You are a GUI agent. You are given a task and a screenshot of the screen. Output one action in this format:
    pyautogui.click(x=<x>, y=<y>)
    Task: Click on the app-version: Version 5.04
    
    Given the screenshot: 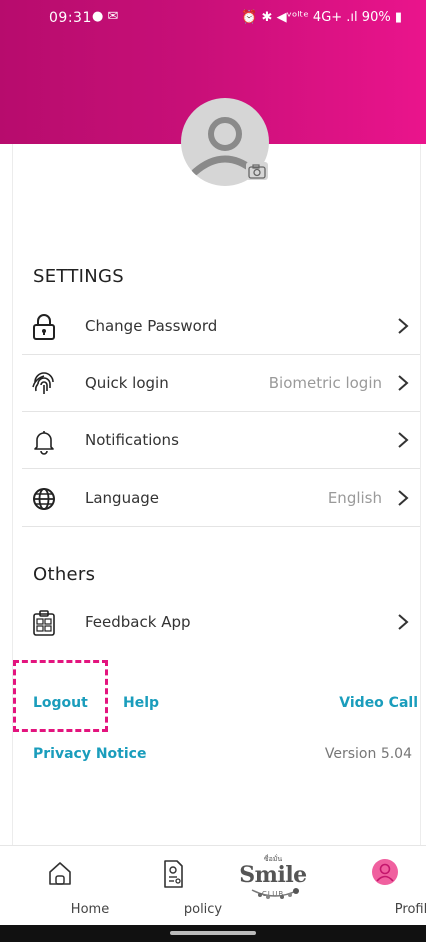 What is the action you would take?
    pyautogui.click(x=368, y=754)
    